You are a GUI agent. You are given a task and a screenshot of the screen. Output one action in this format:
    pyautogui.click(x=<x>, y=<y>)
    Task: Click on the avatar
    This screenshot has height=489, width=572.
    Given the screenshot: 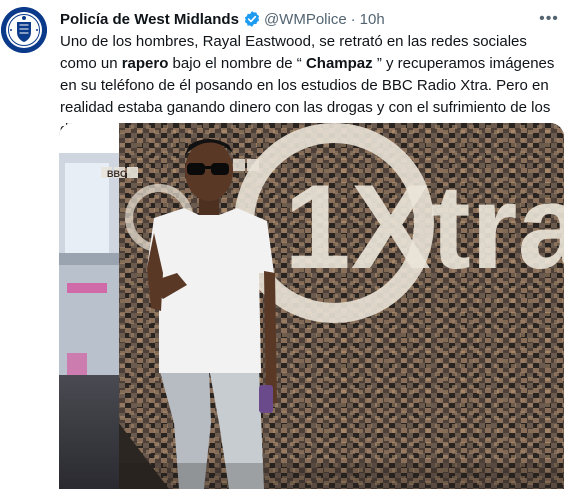 What is the action you would take?
    pyautogui.click(x=24, y=30)
    